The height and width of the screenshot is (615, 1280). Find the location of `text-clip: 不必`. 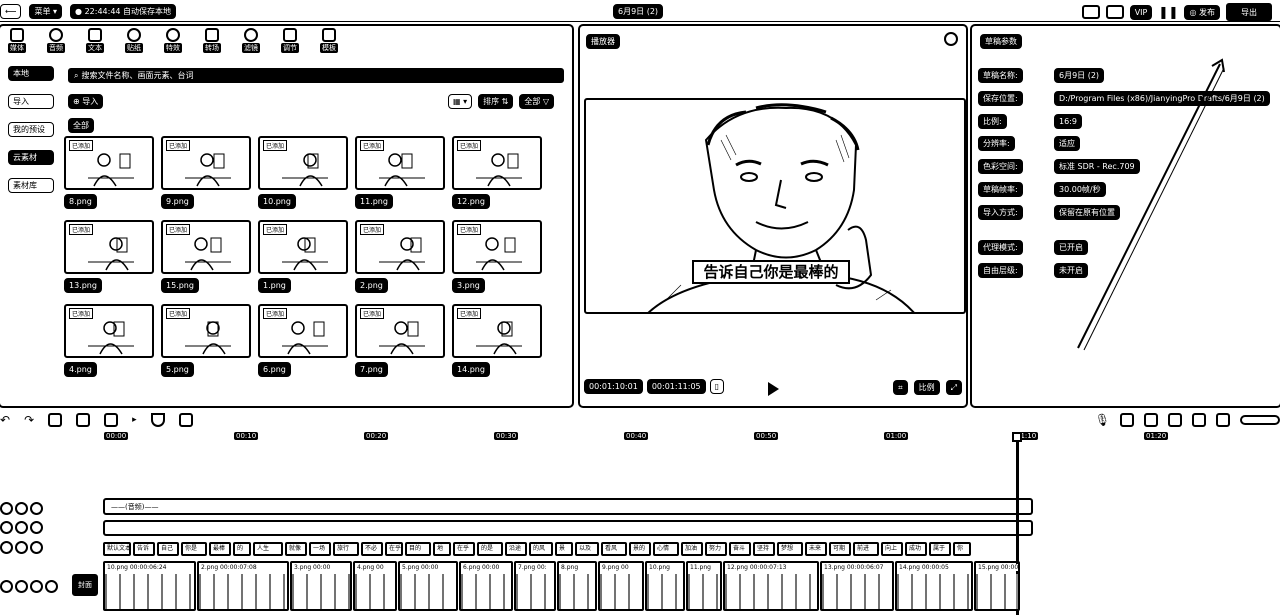

text-clip: 不必 is located at coordinates (372, 549).